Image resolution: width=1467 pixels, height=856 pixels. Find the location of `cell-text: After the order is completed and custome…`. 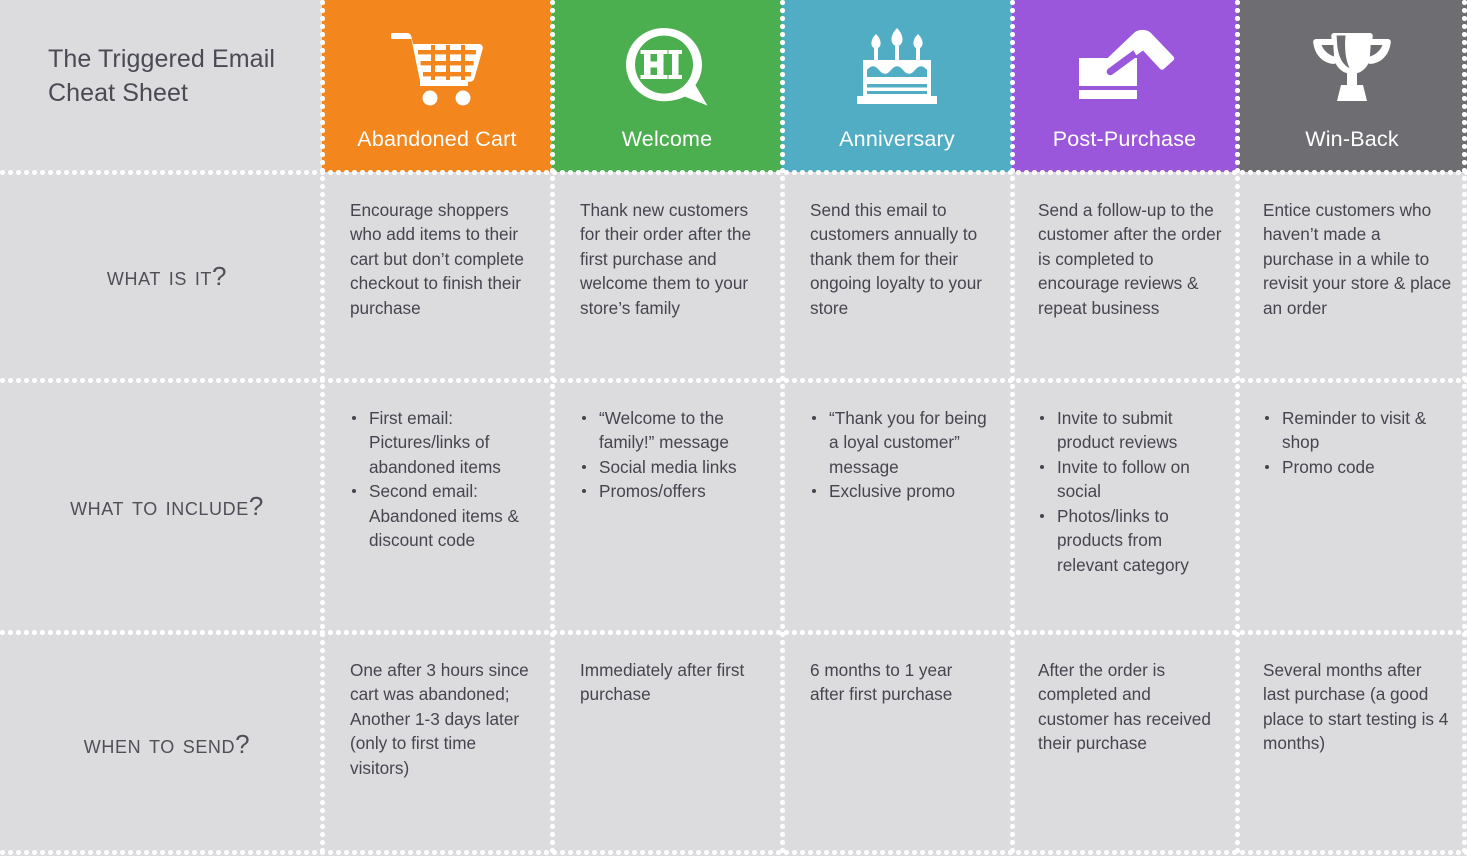

cell-text: After the order is completed and custome… is located at coordinates (1124, 707).